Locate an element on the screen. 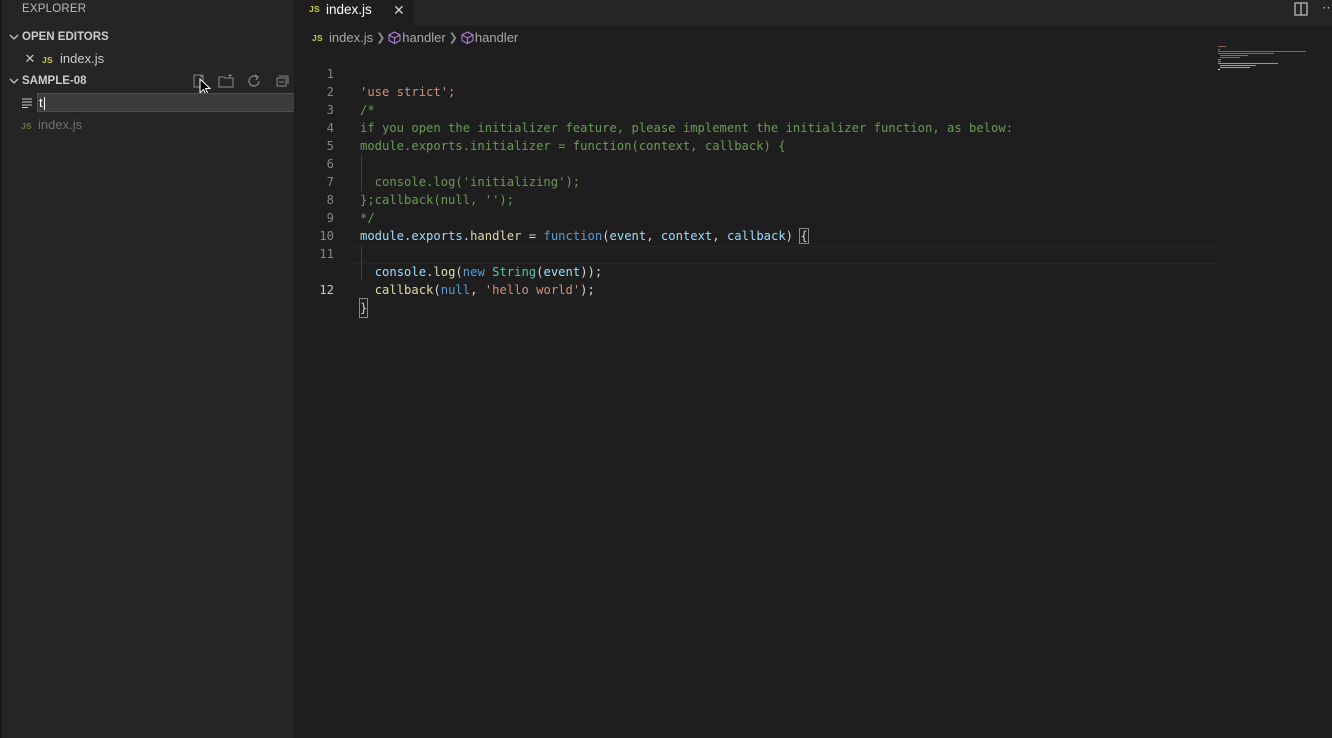  minimap is located at coordinates (1263, 60).